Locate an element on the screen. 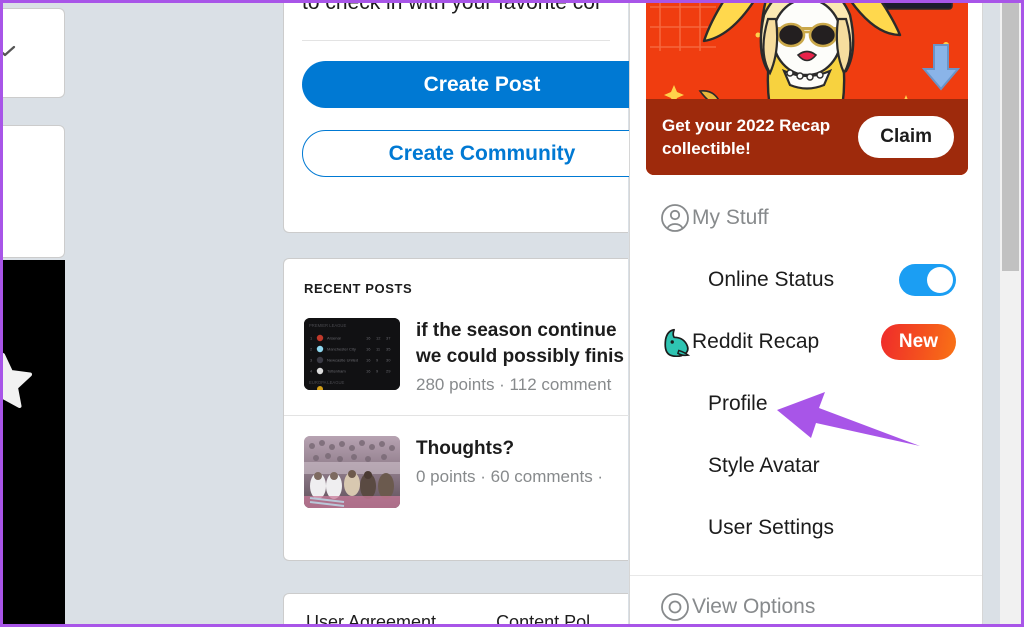 This screenshot has height=627, width=1024. svg-text: Tottenham is located at coordinates (336, 371).